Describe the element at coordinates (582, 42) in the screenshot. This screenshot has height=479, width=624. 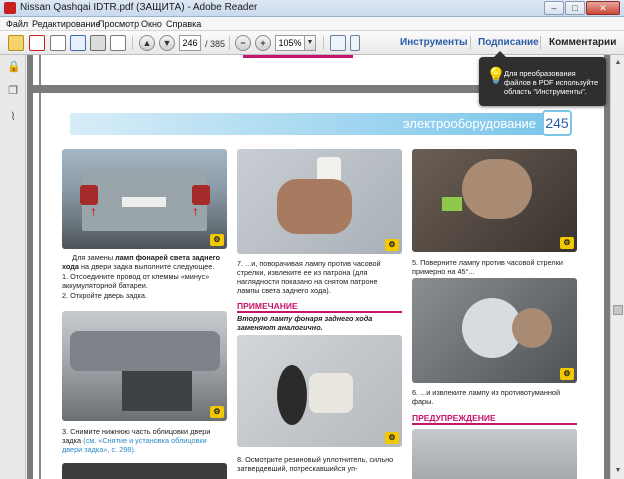
I see `comments-pane-link: Комментарии` at that location.